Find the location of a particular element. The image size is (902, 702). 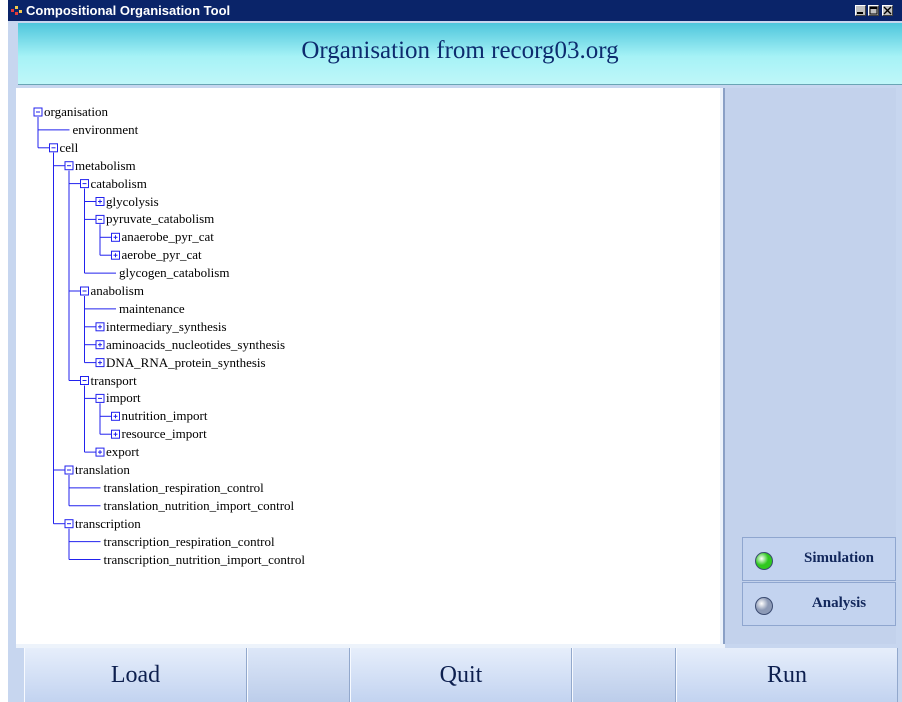

simulation-button: Simulation is located at coordinates (819, 559).